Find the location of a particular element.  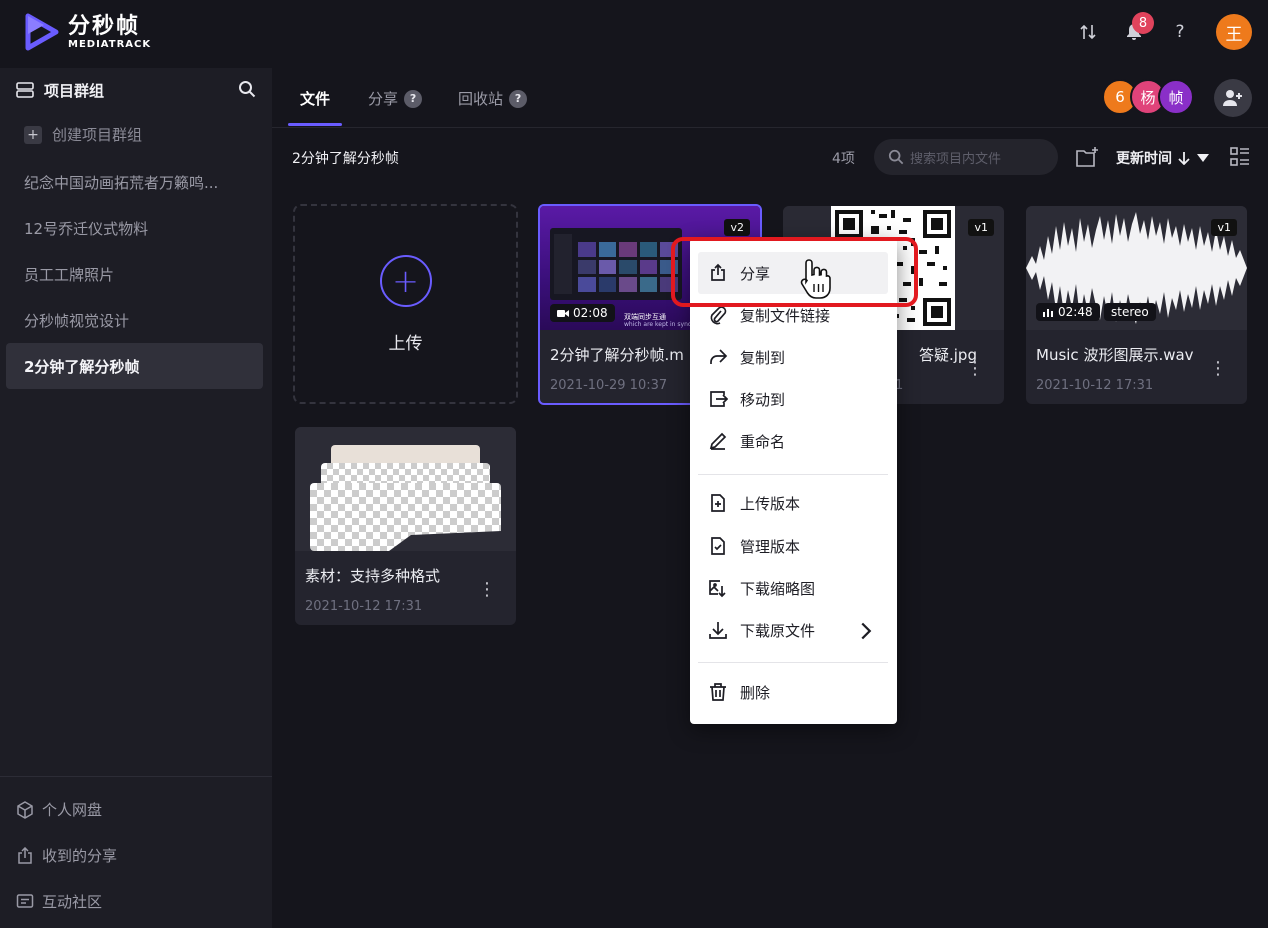

sidebar-bottom-label: 收到的分享 is located at coordinates (80, 856).